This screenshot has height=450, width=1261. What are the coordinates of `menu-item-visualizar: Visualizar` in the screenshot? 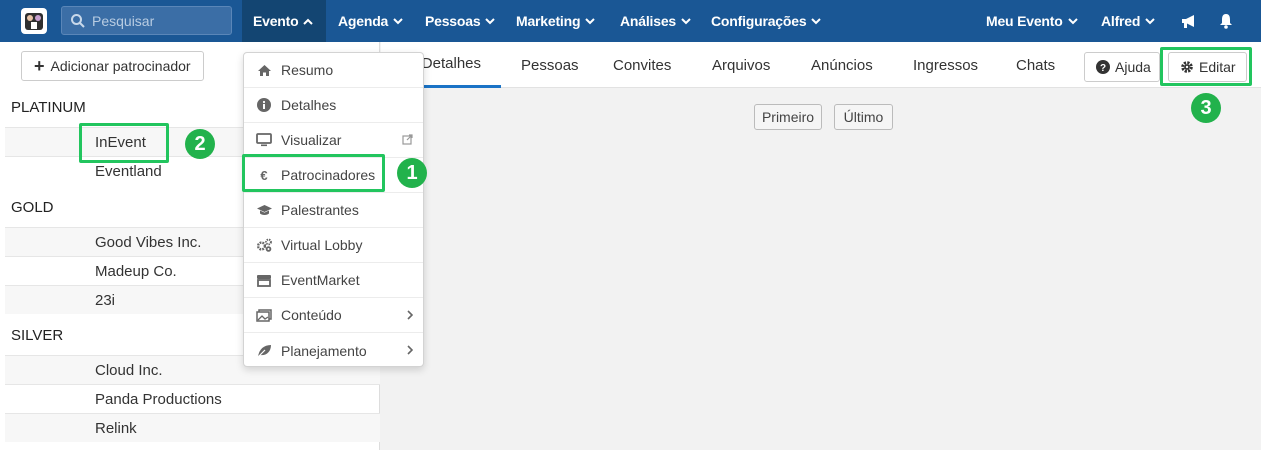 It's located at (333, 140).